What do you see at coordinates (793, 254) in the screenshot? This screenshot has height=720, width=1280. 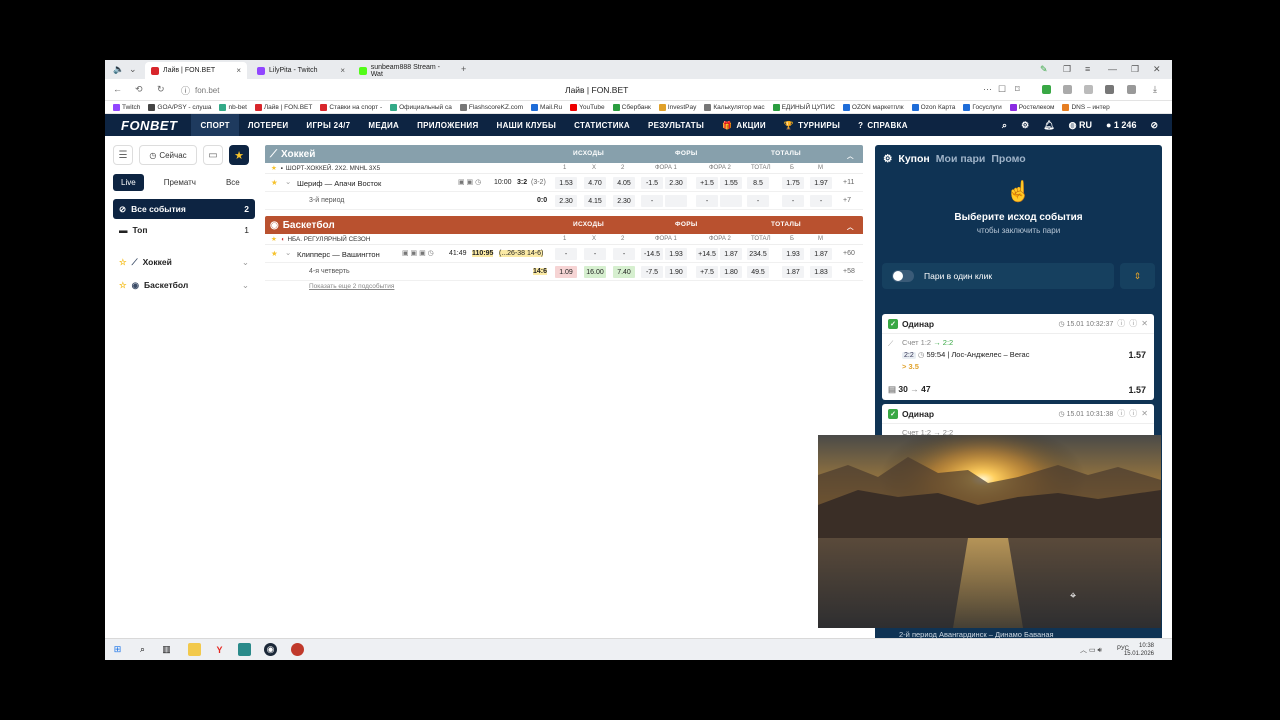 I see `odds-cell: 1.93` at bounding box center [793, 254].